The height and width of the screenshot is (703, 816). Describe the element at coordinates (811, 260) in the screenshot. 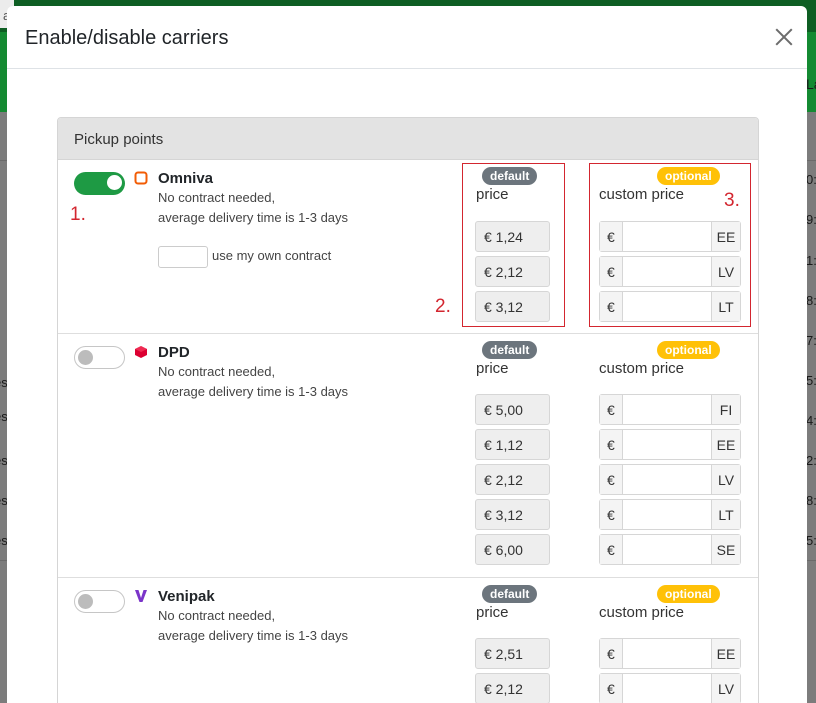

I see `background-cell: 1:` at that location.